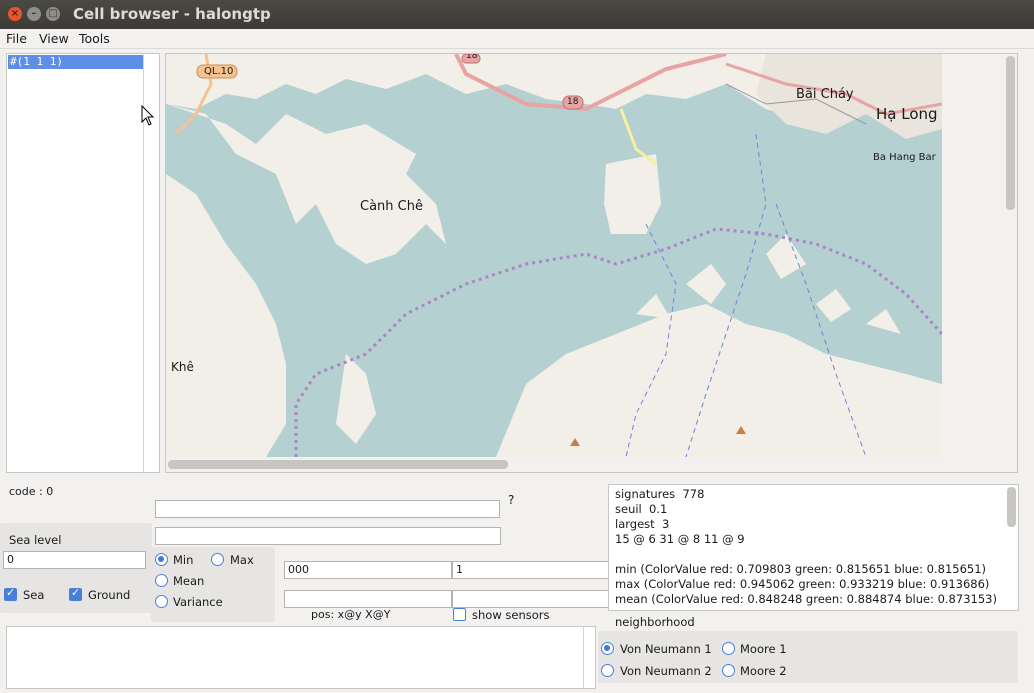 The image size is (1034, 693). Describe the element at coordinates (242, 560) in the screenshot. I see `max-radio-label: Max` at that location.